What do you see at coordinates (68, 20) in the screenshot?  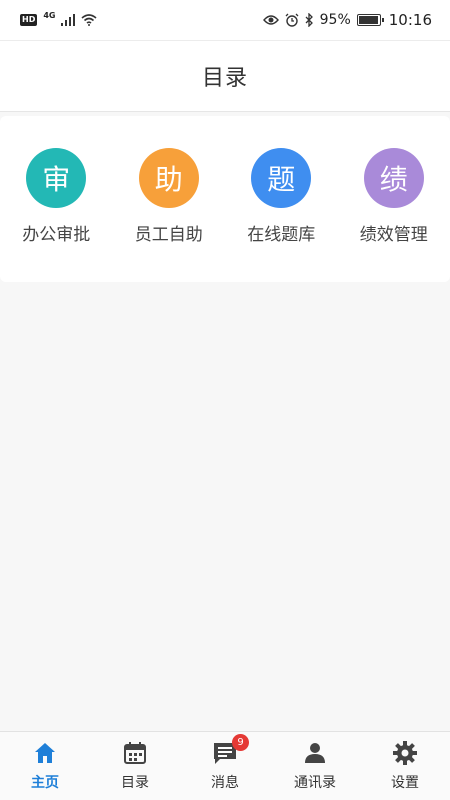 I see `signal-icon` at bounding box center [68, 20].